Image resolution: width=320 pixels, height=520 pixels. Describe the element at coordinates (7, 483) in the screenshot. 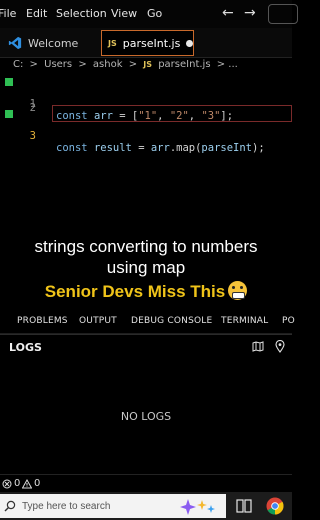

I see `error-icon` at that location.